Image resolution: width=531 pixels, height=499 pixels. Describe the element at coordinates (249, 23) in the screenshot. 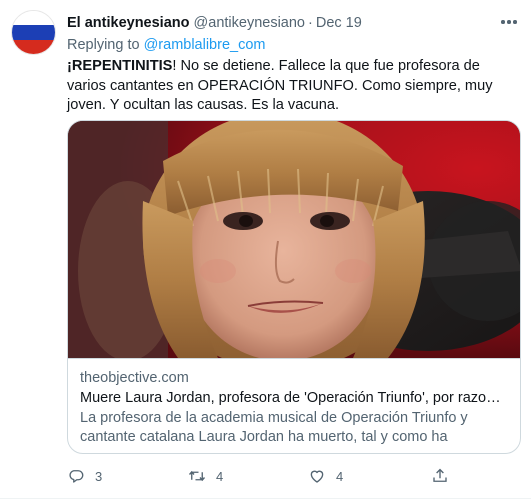

I see `author-handle: @antikeynesiano` at that location.